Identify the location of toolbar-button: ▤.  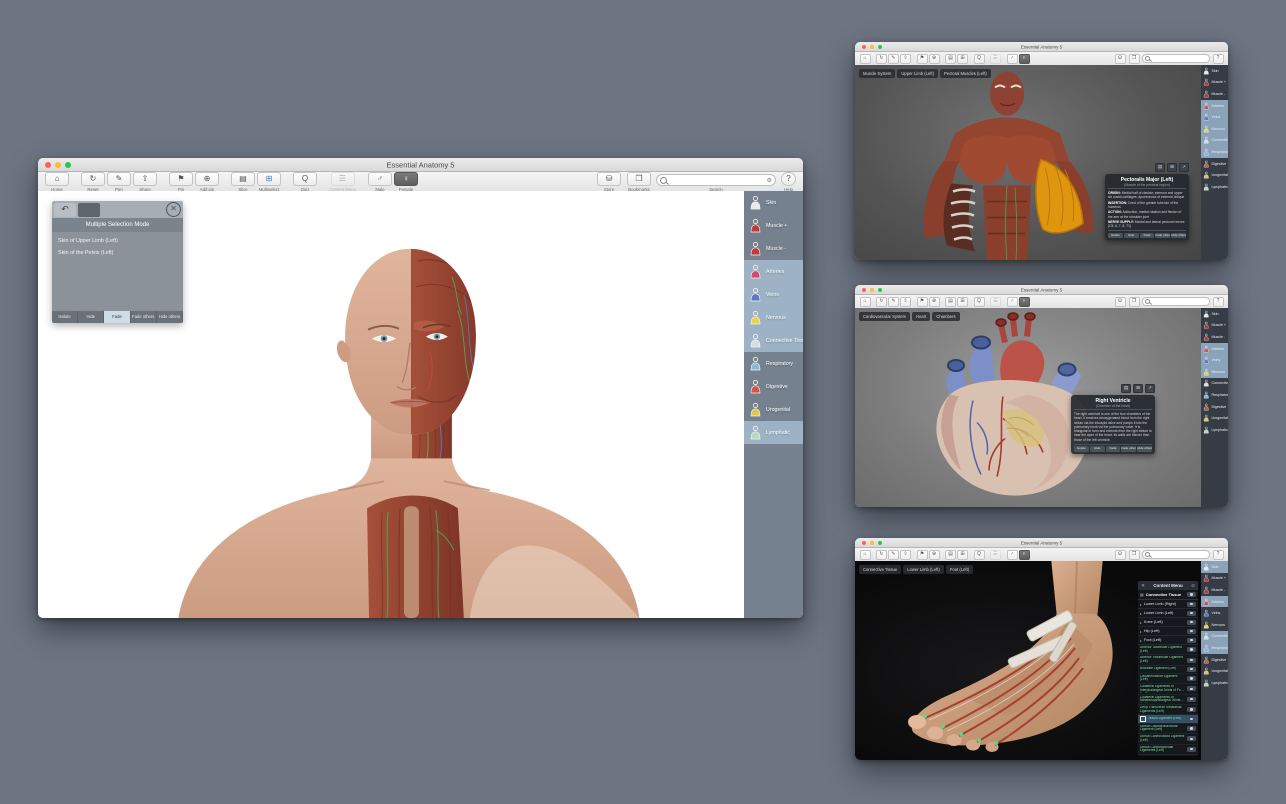
(950, 301).